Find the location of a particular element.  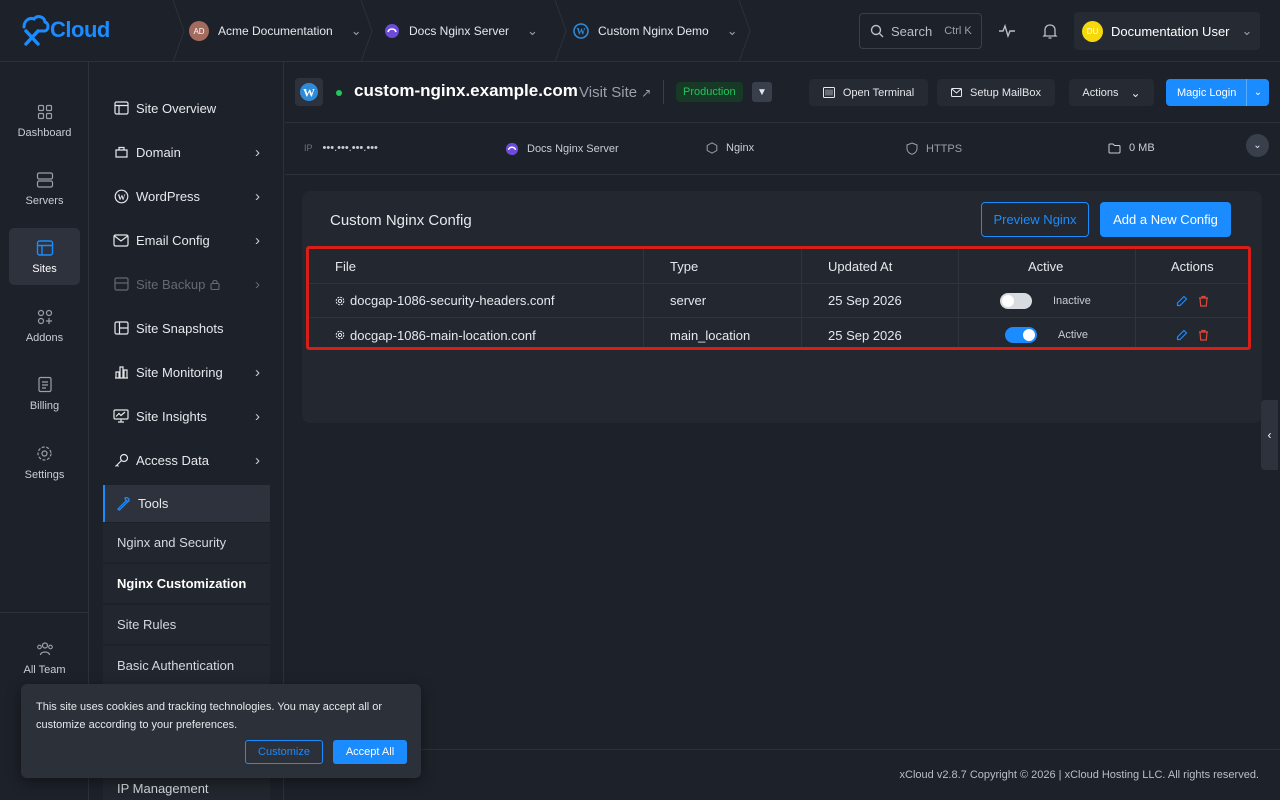

server-info: Docs Nginx Server is located at coordinates (562, 149).